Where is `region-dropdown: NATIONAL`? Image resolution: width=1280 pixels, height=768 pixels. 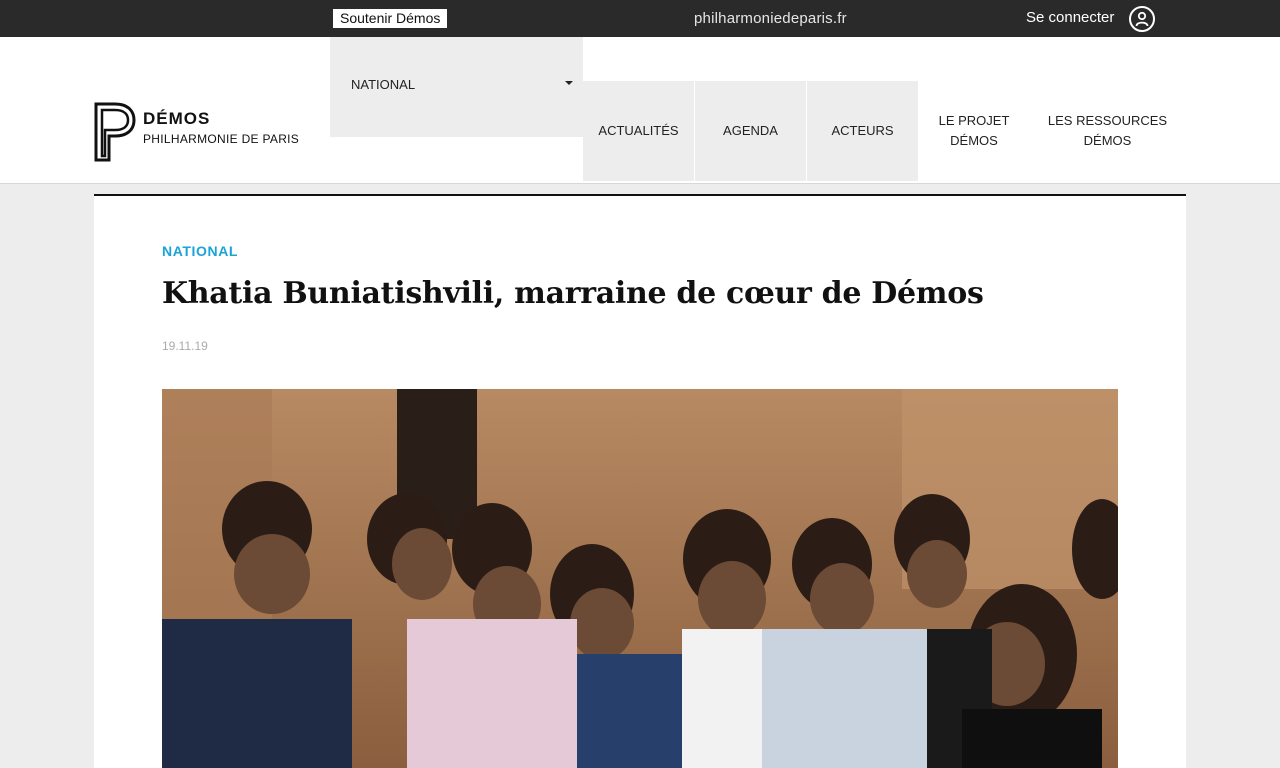 region-dropdown: NATIONAL is located at coordinates (456, 87).